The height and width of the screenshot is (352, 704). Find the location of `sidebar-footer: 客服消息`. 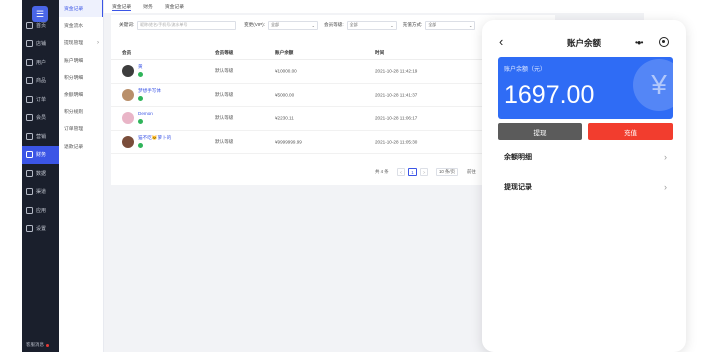

sidebar-footer: 客服消息 is located at coordinates (37, 345).